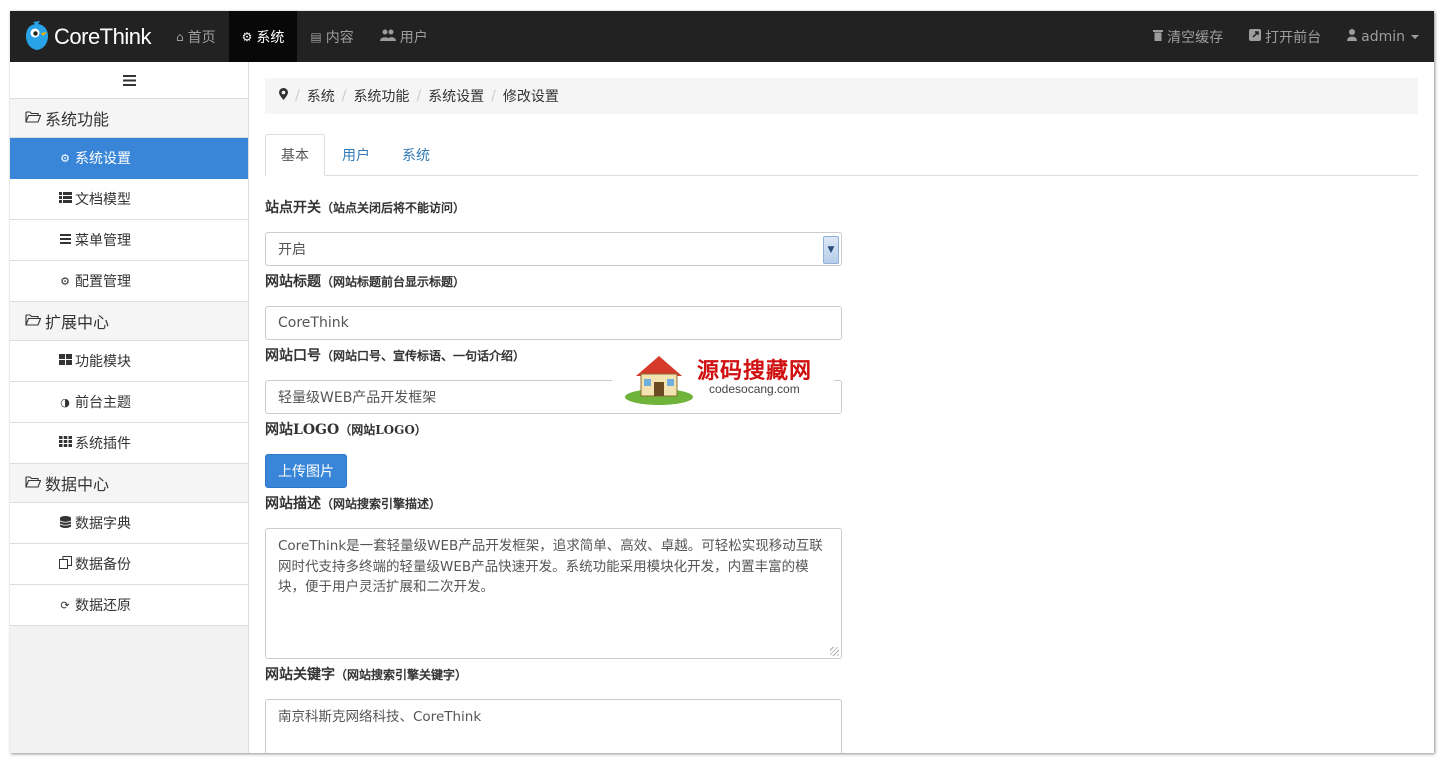 The width and height of the screenshot is (1445, 763). What do you see at coordinates (65, 523) in the screenshot?
I see `database-icon` at bounding box center [65, 523].